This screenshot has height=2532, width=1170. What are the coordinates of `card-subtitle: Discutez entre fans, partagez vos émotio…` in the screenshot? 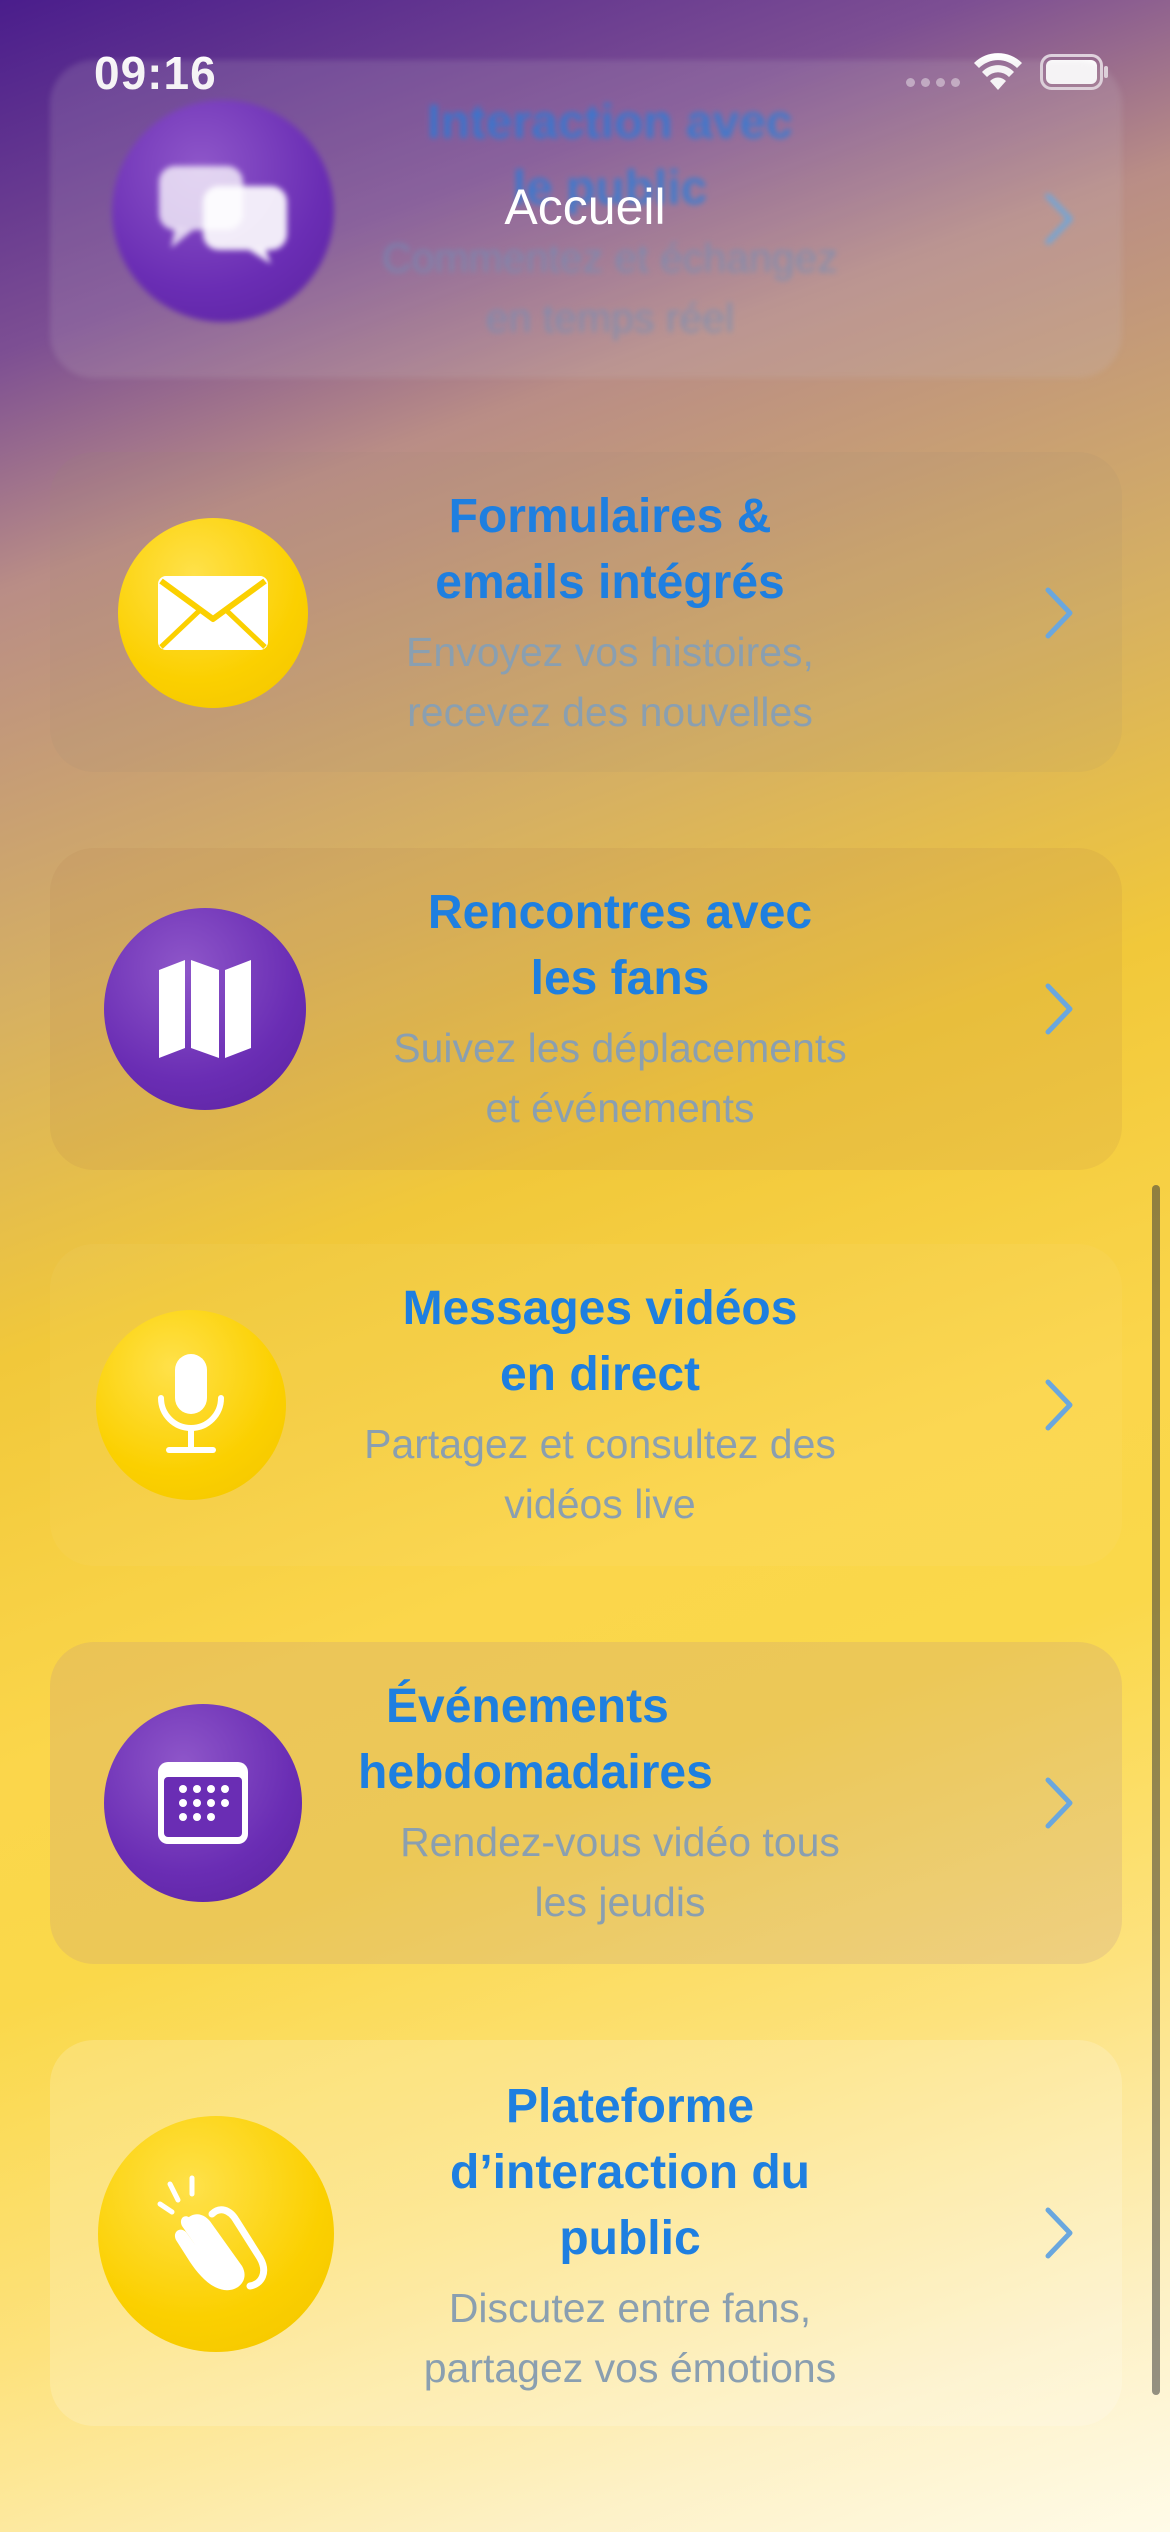 It's located at (630, 2338).